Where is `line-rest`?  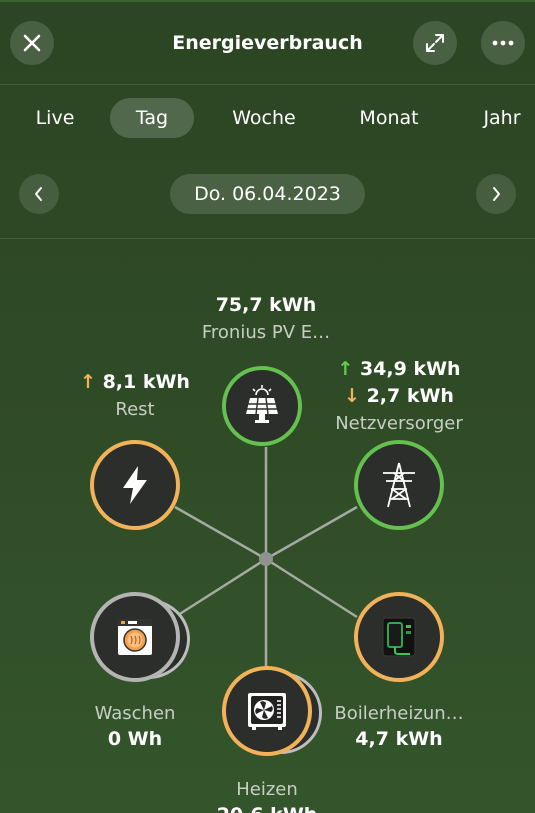 line-rest is located at coordinates (220, 533).